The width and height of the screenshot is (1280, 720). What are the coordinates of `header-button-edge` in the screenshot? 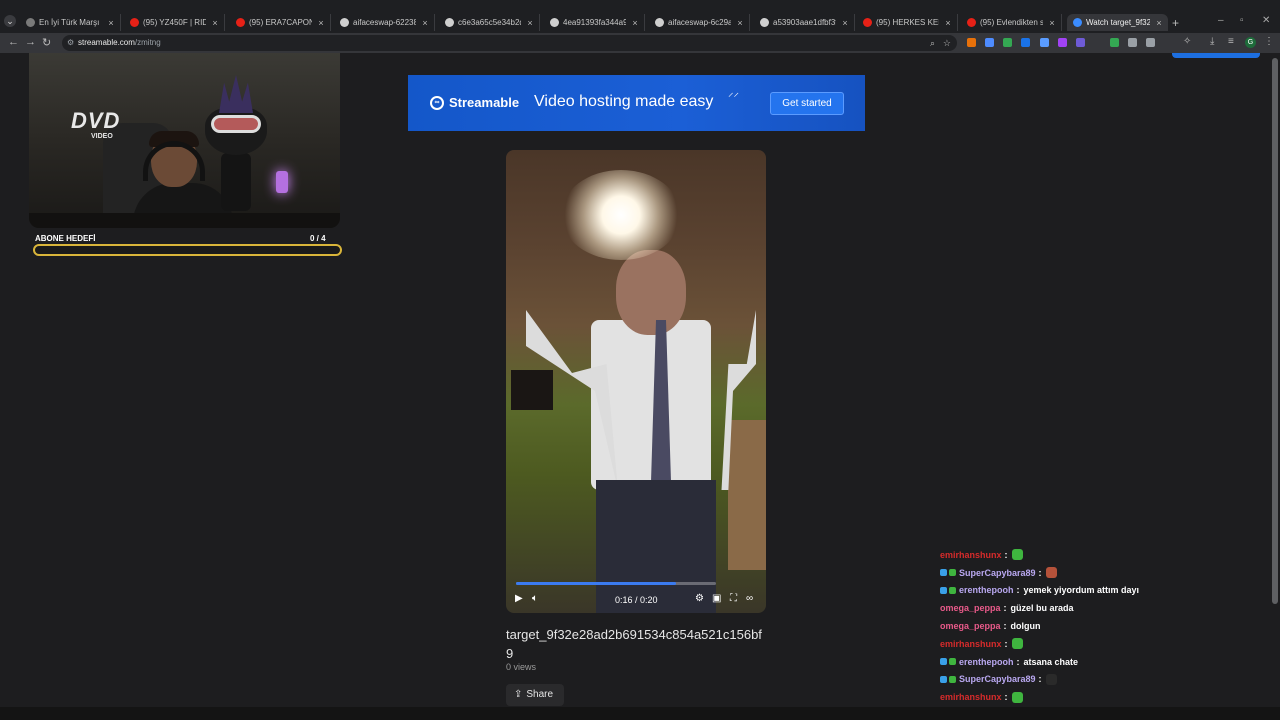 It's located at (1216, 55).